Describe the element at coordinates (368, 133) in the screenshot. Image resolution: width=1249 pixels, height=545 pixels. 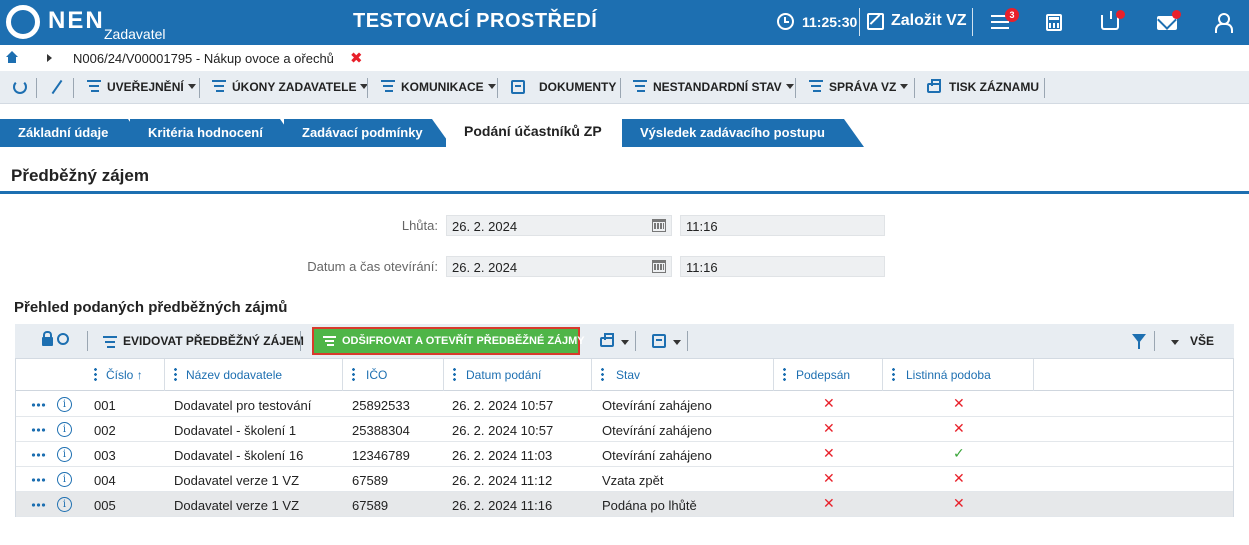
I see `tab-zadavaci-podminky: Zadávací podmínky` at that location.